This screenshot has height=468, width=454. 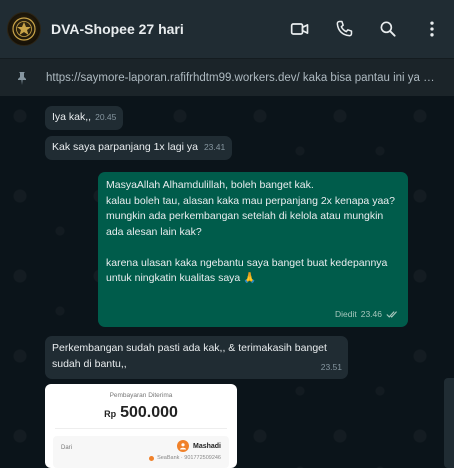 What do you see at coordinates (110, 414) in the screenshot?
I see `receipt-currency: Rp` at bounding box center [110, 414].